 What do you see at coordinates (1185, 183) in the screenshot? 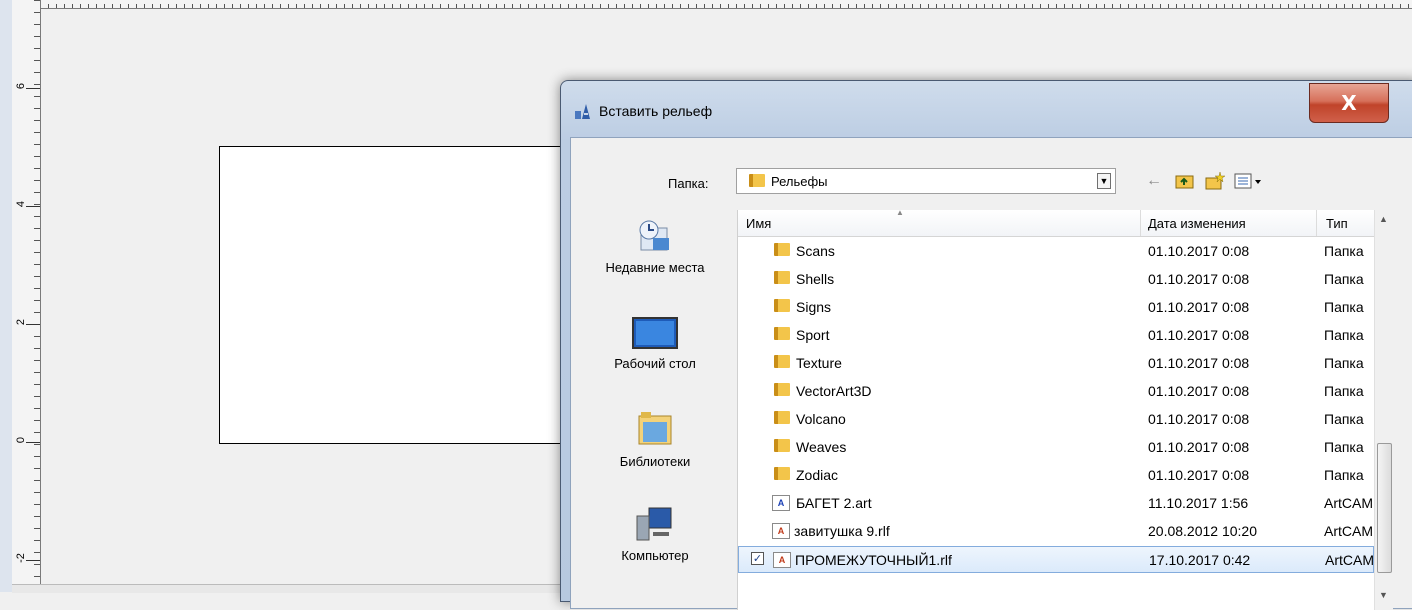
I see `up-folder-icon` at bounding box center [1185, 183].